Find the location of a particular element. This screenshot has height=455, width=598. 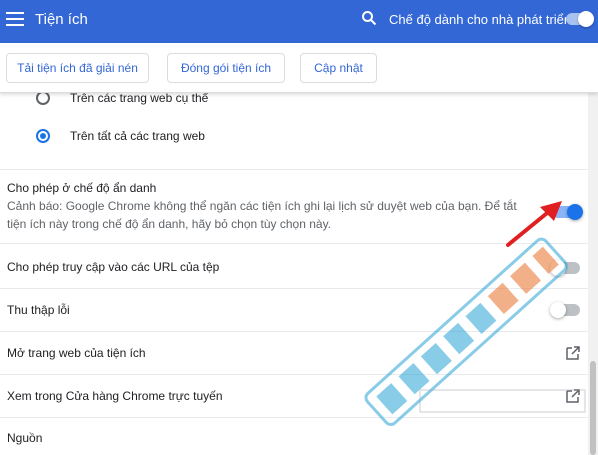

developer-mode-label: Chế độ dành cho nhà phát triển is located at coordinates (480, 19).